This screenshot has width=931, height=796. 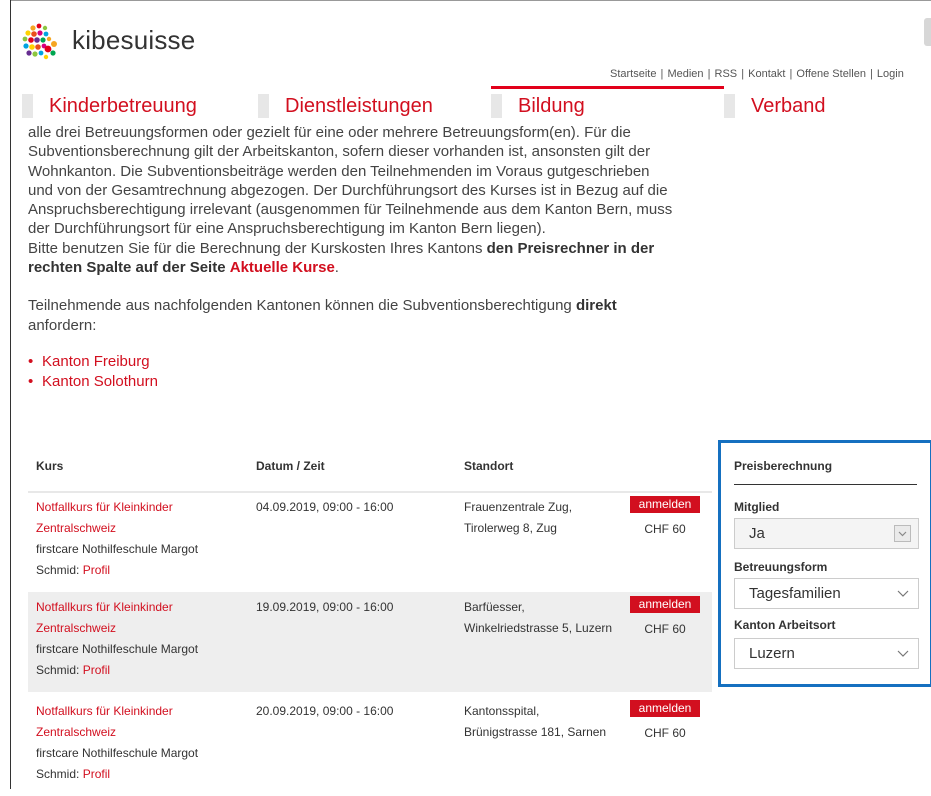 What do you see at coordinates (781, 567) in the screenshot?
I see `betreuungsform-label: Betreuungsform` at bounding box center [781, 567].